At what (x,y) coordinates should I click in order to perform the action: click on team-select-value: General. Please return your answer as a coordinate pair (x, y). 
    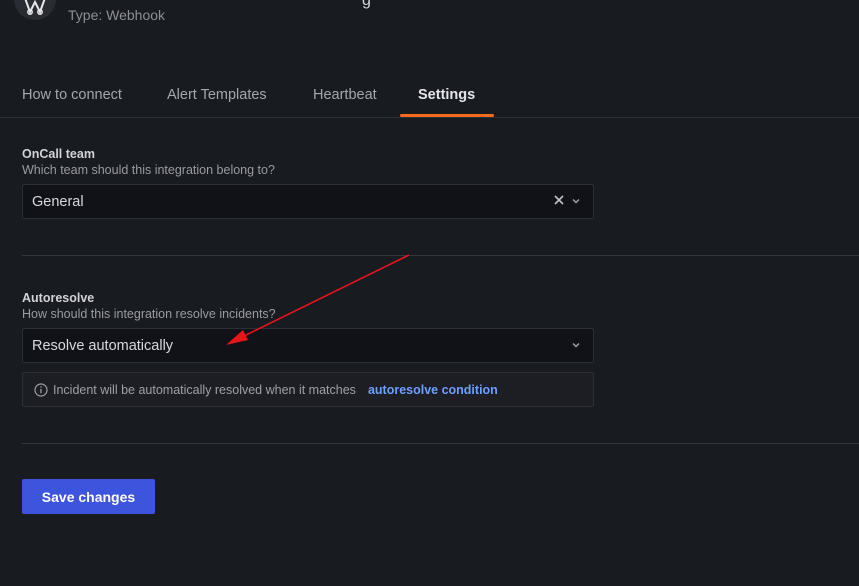
    Looking at the image, I should click on (58, 201).